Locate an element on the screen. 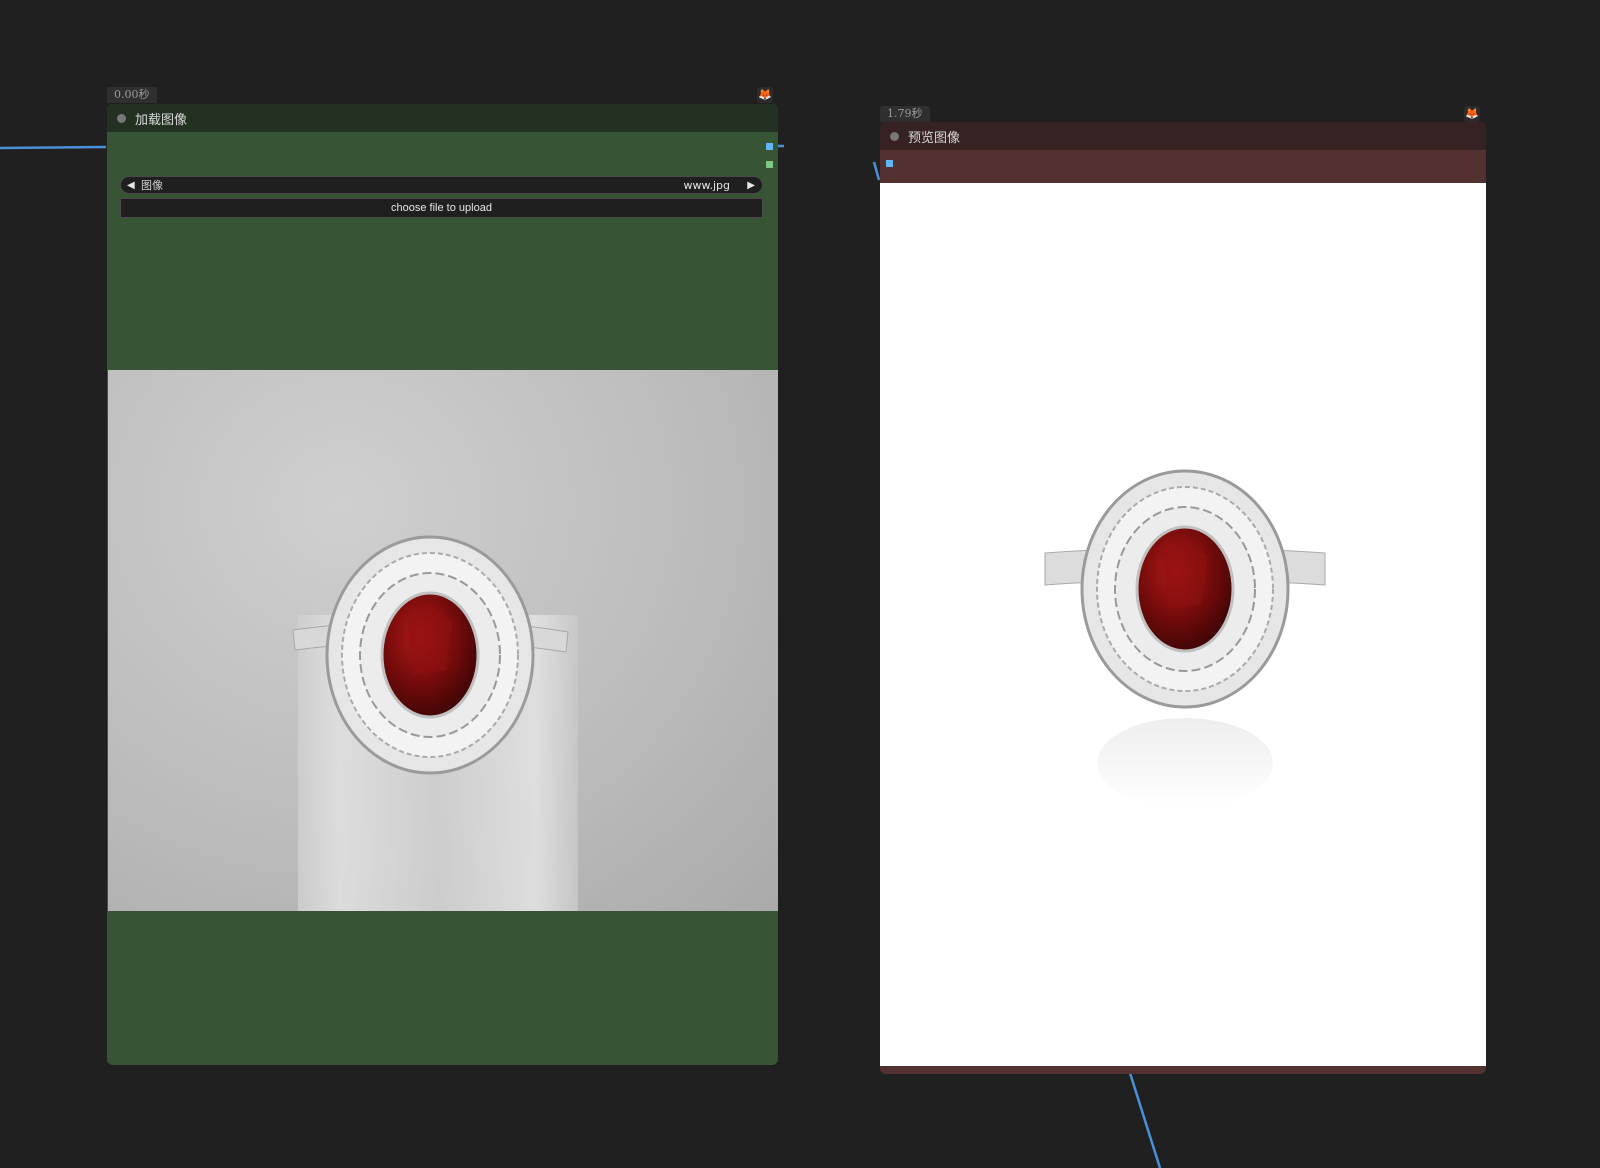  link-outgoing-bottom is located at coordinates (1145, 1120).